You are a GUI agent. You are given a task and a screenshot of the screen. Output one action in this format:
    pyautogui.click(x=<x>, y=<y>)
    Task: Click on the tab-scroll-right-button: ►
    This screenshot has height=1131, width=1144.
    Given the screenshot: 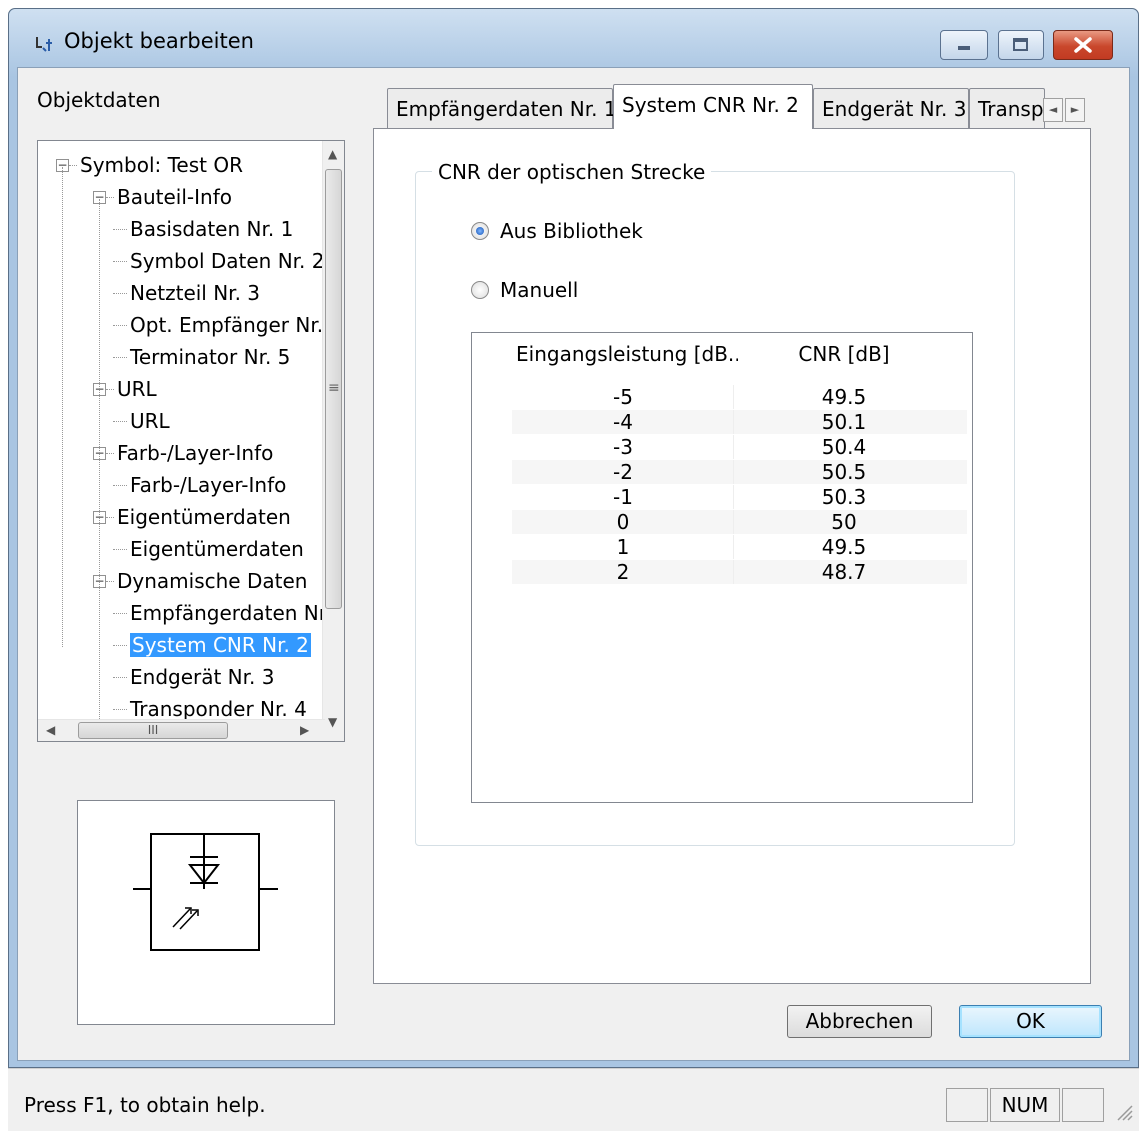 What is the action you would take?
    pyautogui.click(x=1075, y=110)
    